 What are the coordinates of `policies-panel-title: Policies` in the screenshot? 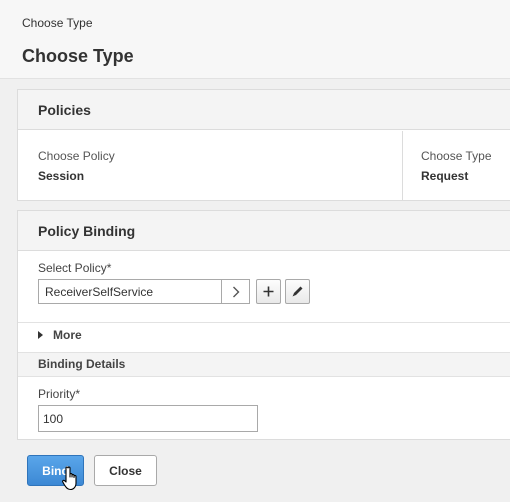 It's located at (264, 110).